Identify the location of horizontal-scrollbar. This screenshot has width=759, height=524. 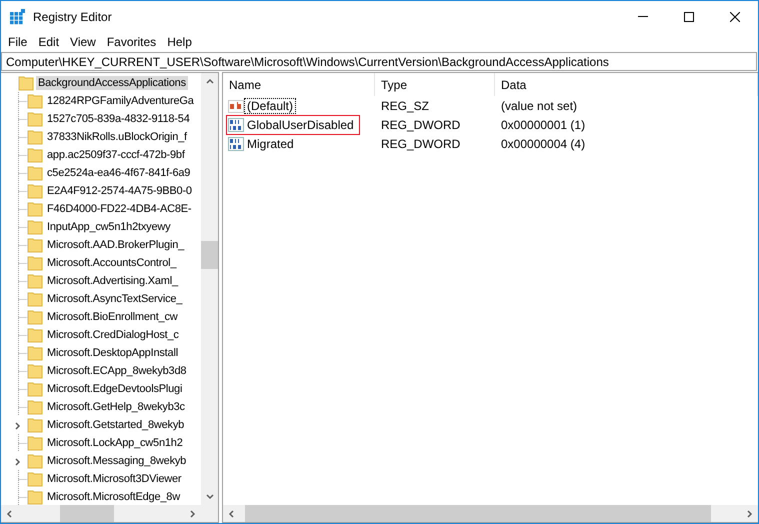
(101, 513).